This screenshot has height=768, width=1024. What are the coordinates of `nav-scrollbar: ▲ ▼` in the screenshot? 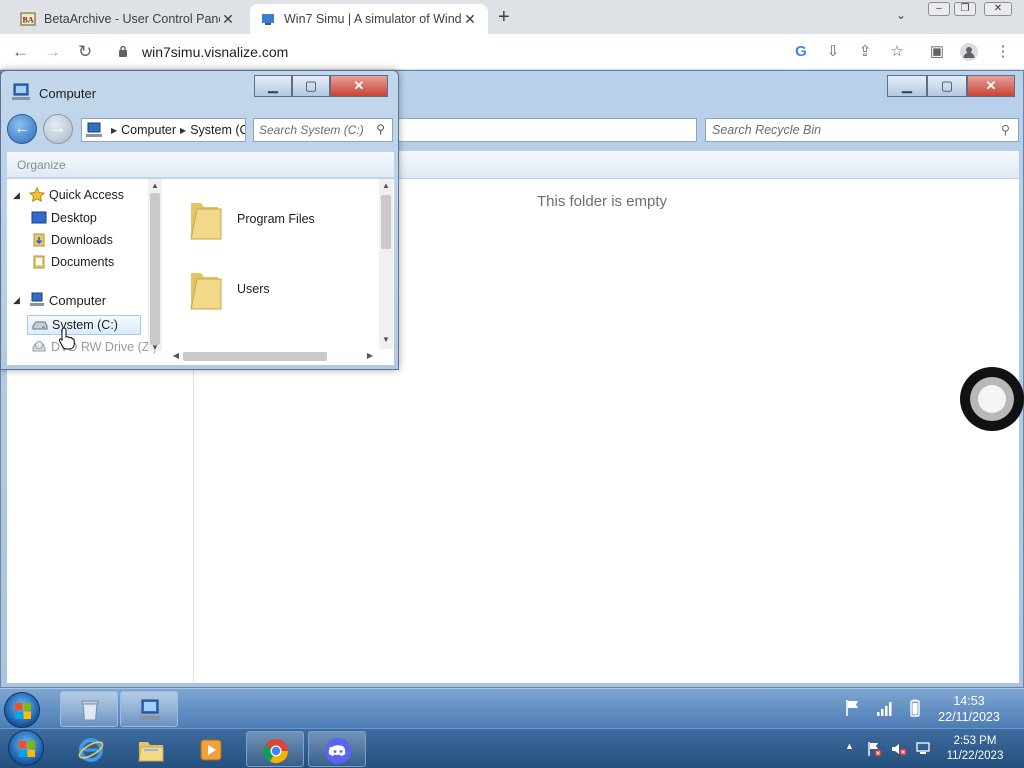 It's located at (155, 265).